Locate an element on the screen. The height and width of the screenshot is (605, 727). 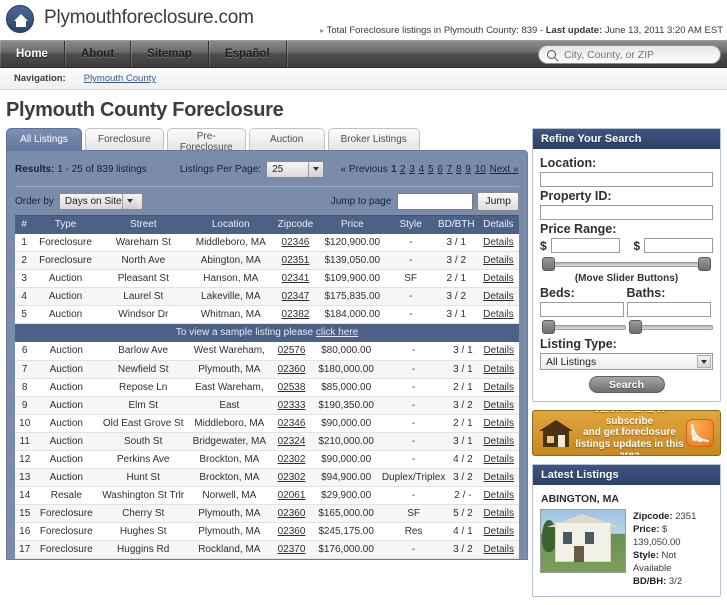
breadcrumb-link-plymouth-county: Plymouth County is located at coordinates (120, 78).